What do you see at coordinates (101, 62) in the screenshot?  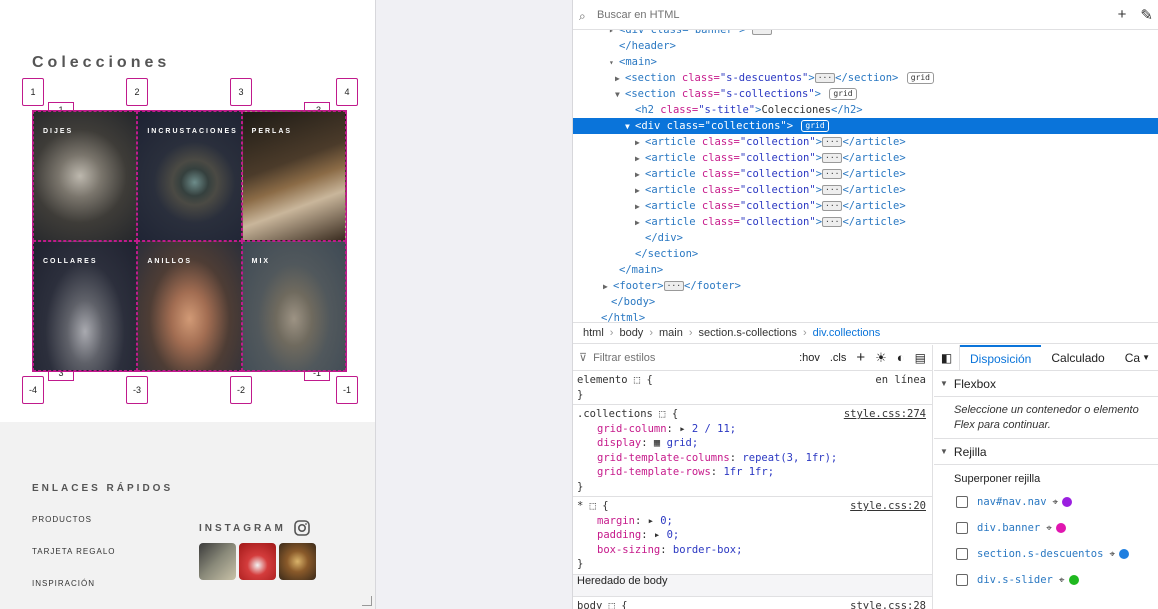 I see `page-title: Colecciones` at bounding box center [101, 62].